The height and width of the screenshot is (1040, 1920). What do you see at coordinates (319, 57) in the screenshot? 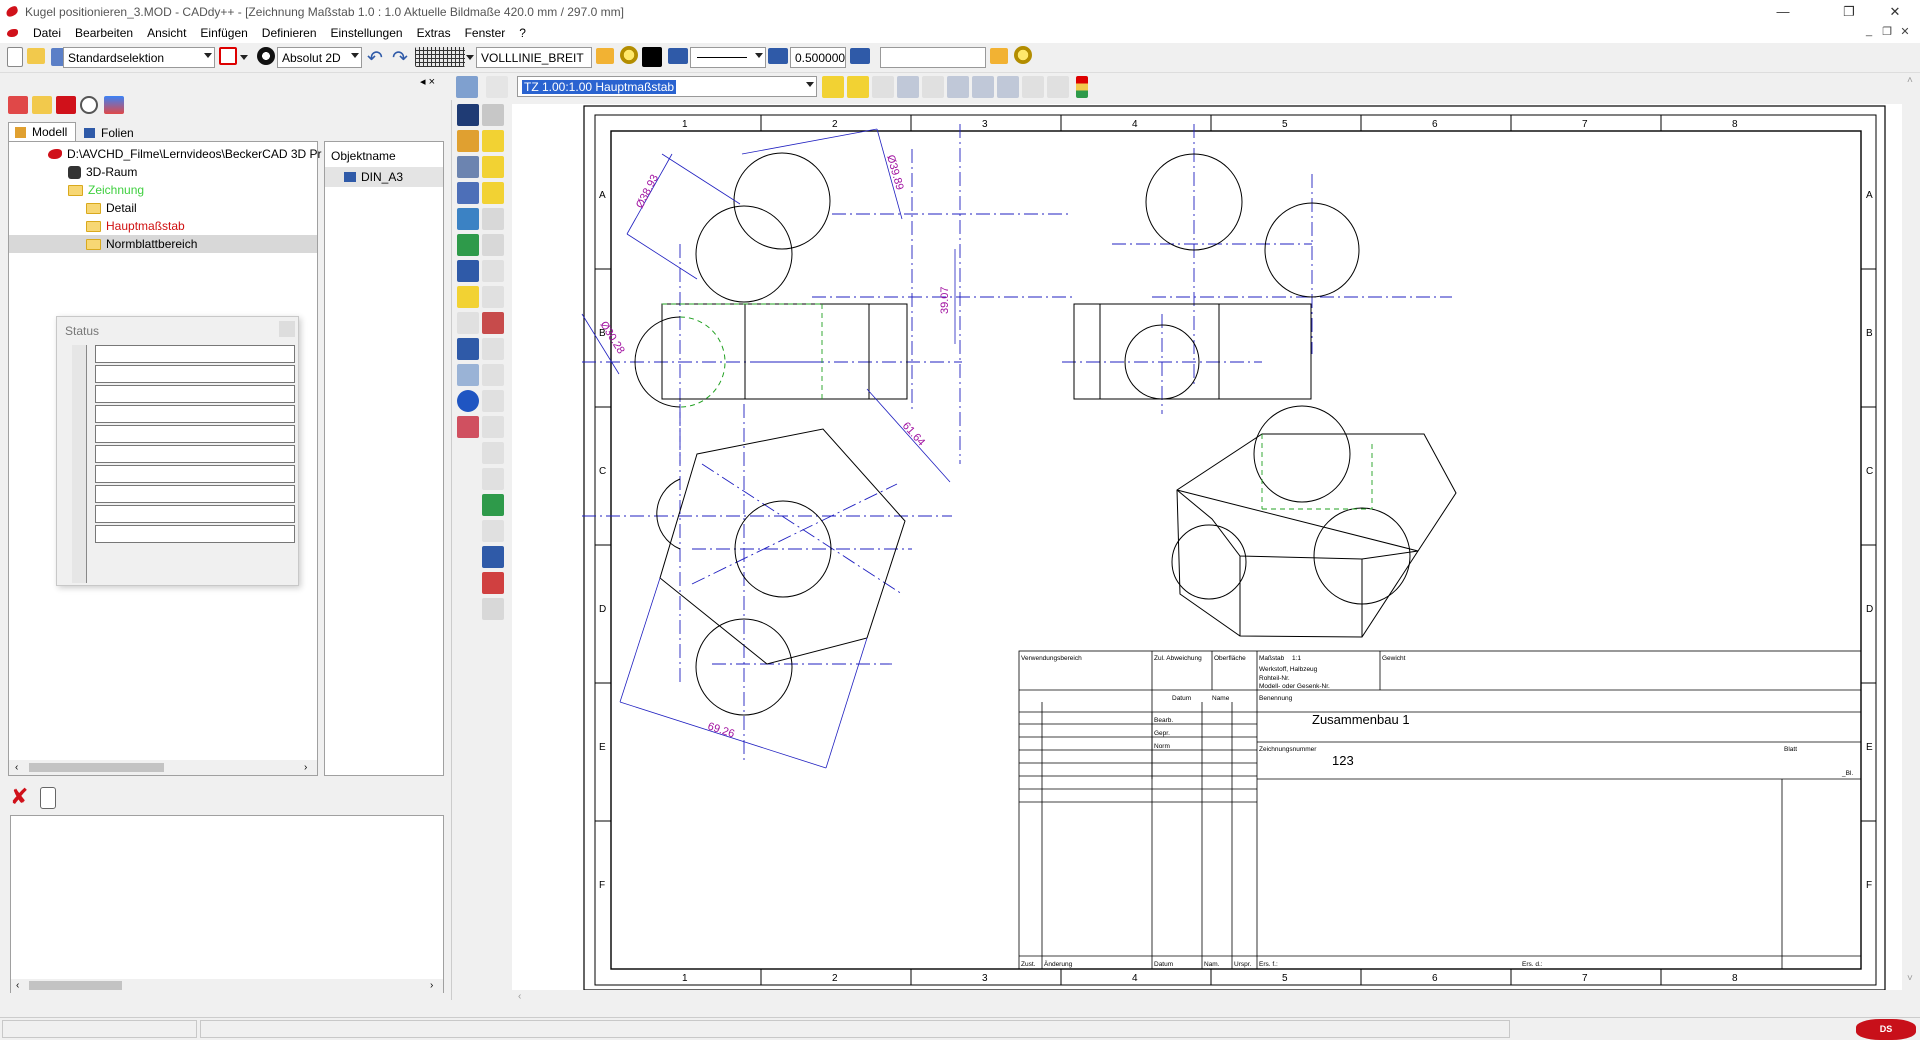
I see `coordinate-mode-select: Absolut 2D` at bounding box center [319, 57].